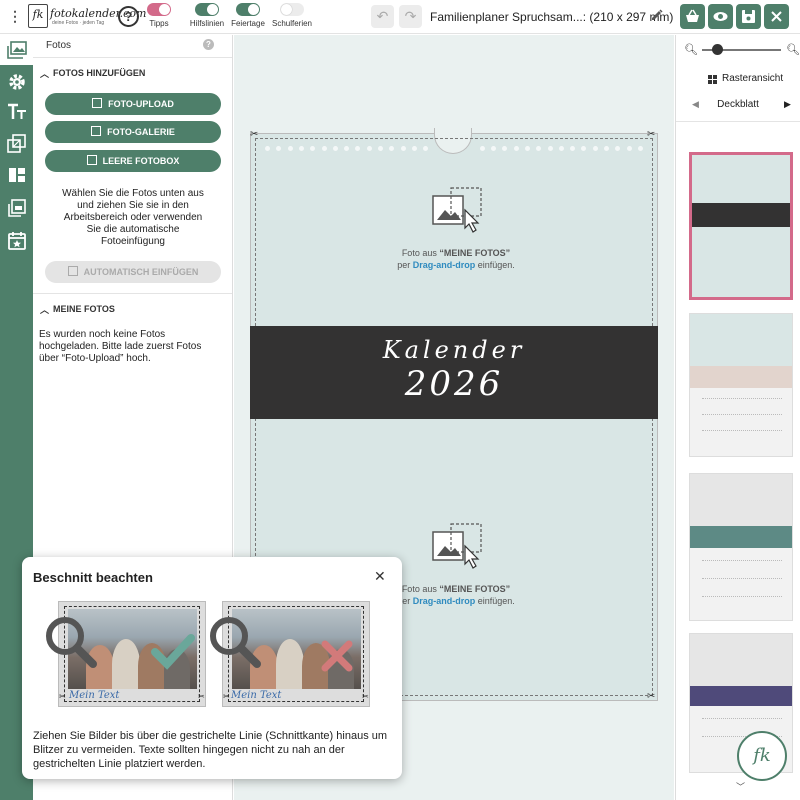 The image size is (800, 800). I want to click on save-button, so click(748, 16).